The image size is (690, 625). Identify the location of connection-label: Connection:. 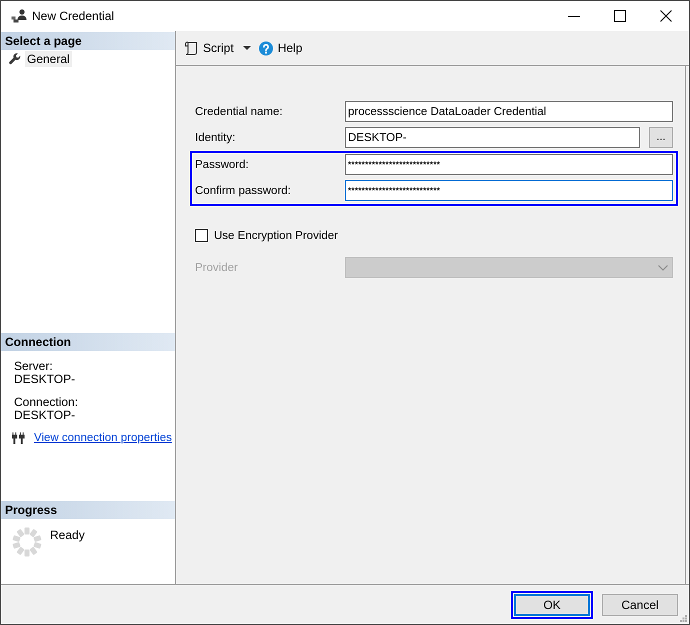
(47, 402).